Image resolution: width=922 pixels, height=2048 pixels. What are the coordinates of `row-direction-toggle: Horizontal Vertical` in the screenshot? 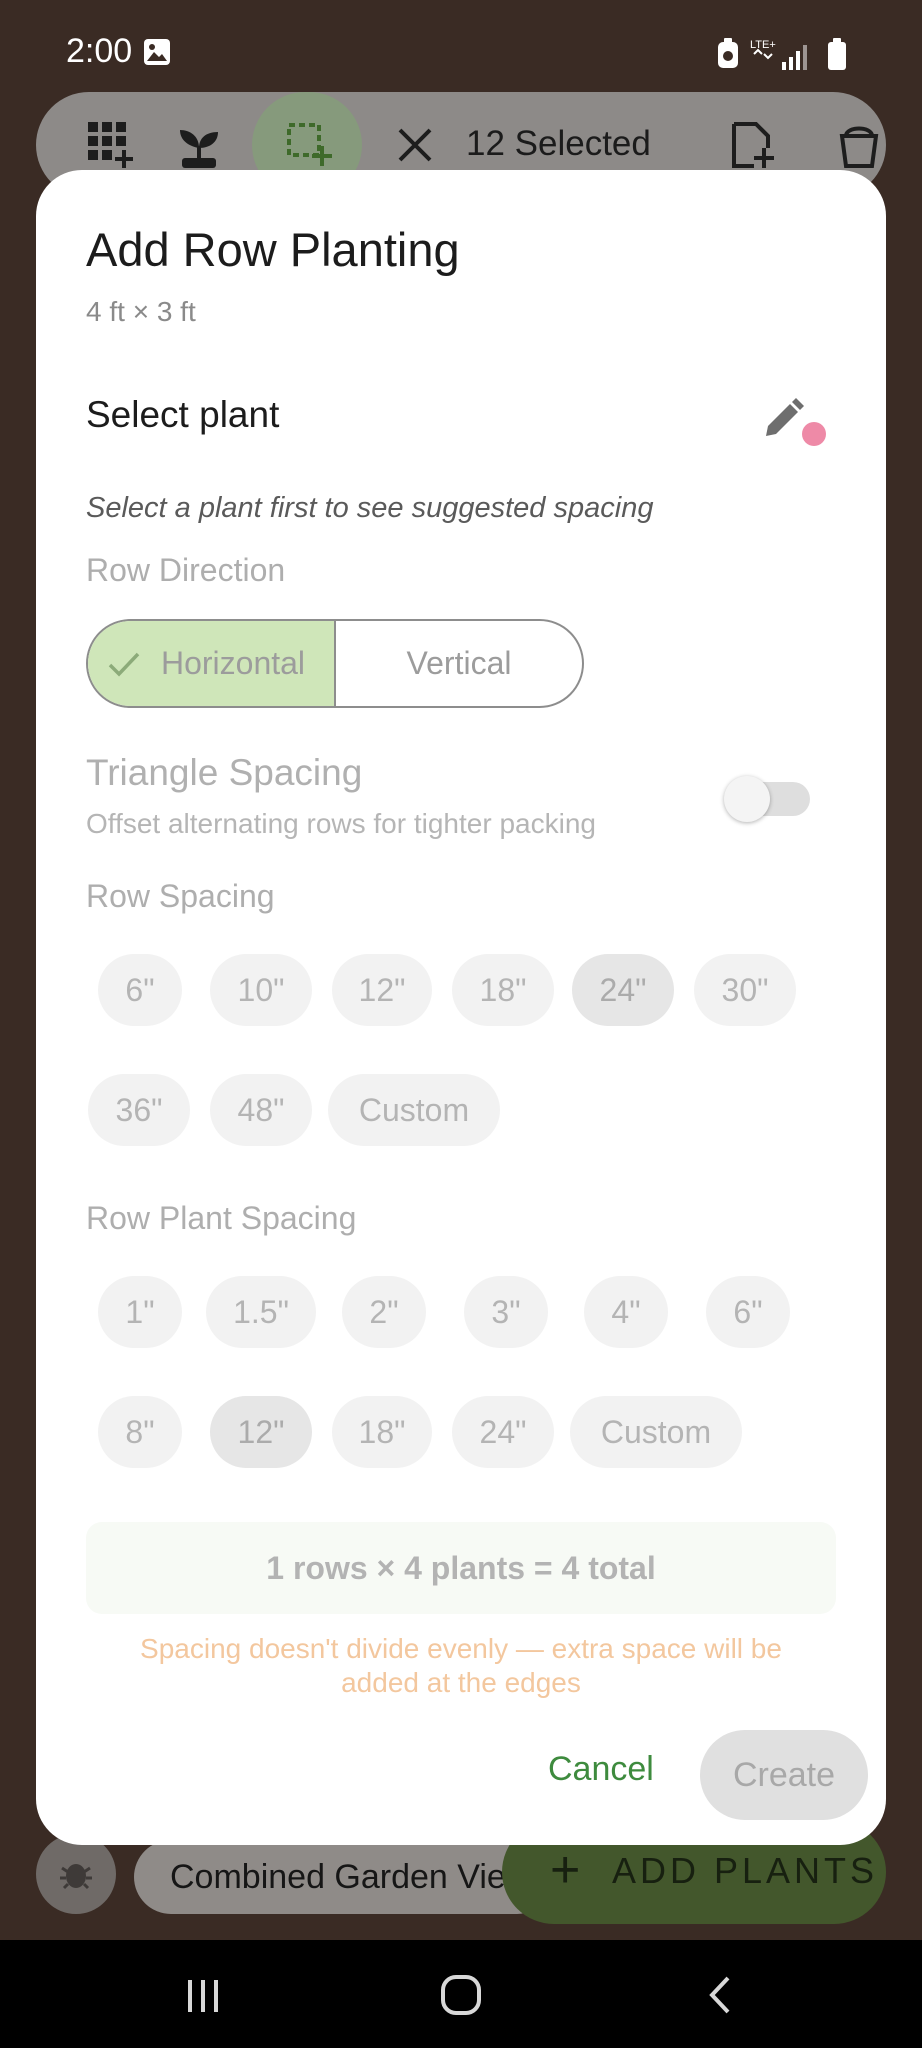 It's located at (335, 663).